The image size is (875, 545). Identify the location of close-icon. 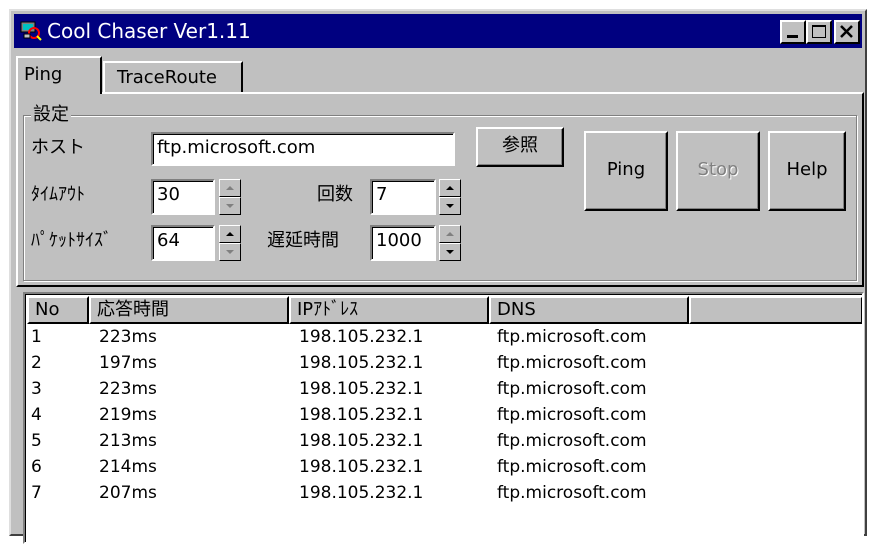
(846, 31).